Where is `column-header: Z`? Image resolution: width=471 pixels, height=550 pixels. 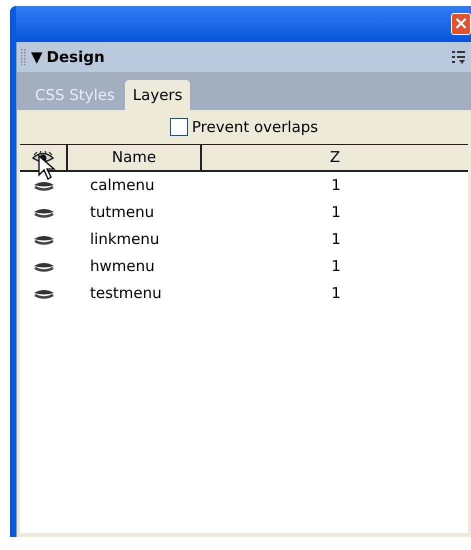 column-header: Z is located at coordinates (335, 157).